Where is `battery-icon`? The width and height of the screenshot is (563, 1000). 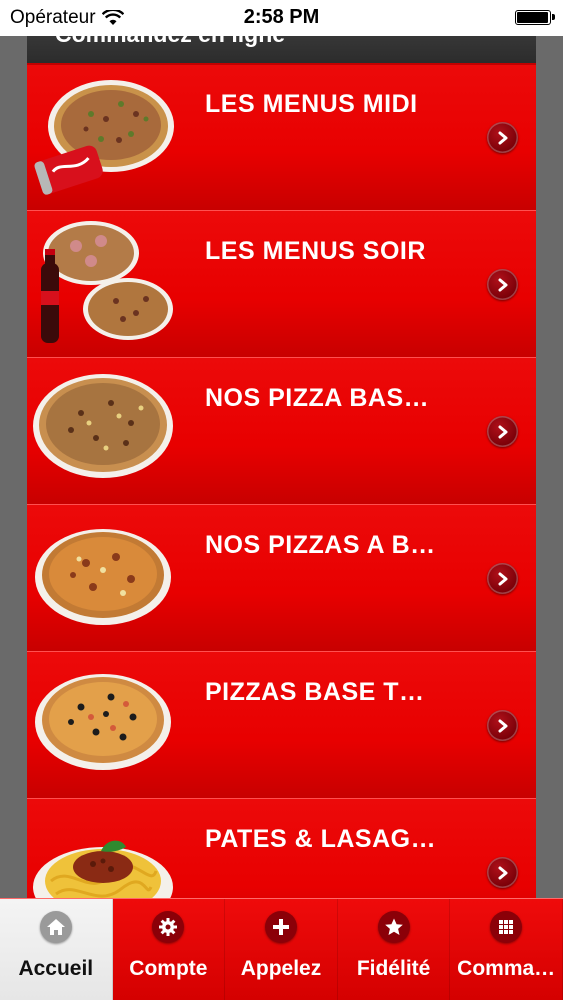
battery-icon is located at coordinates (535, 17).